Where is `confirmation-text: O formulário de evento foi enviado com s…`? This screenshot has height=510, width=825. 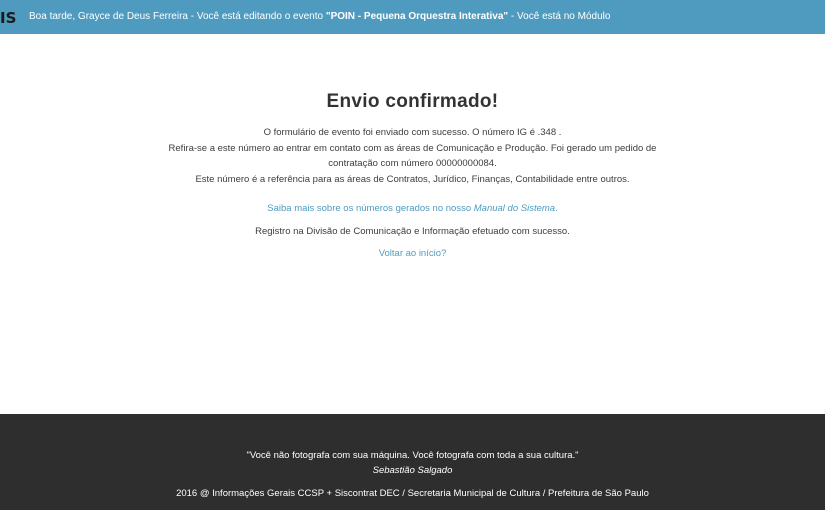
confirmation-text: O formulário de evento foi enviado com s… is located at coordinates (412, 156).